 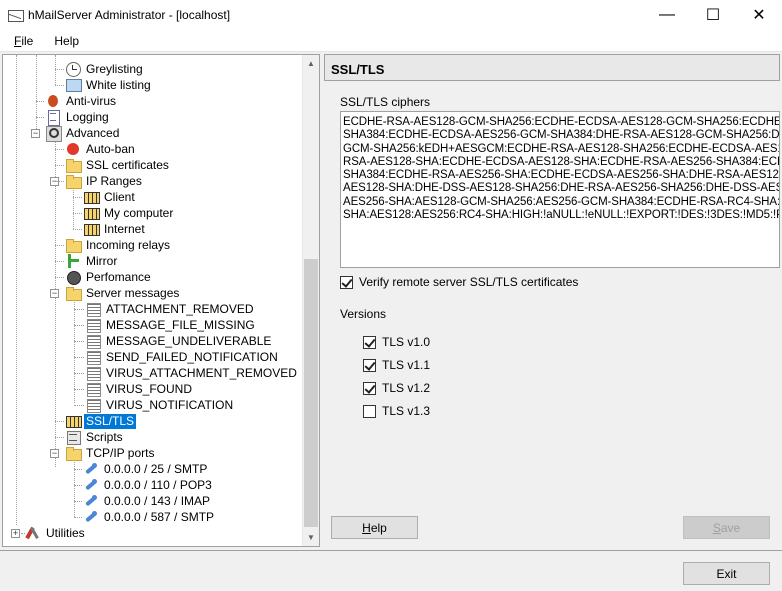 I want to click on performance-icon, so click(x=73, y=277).